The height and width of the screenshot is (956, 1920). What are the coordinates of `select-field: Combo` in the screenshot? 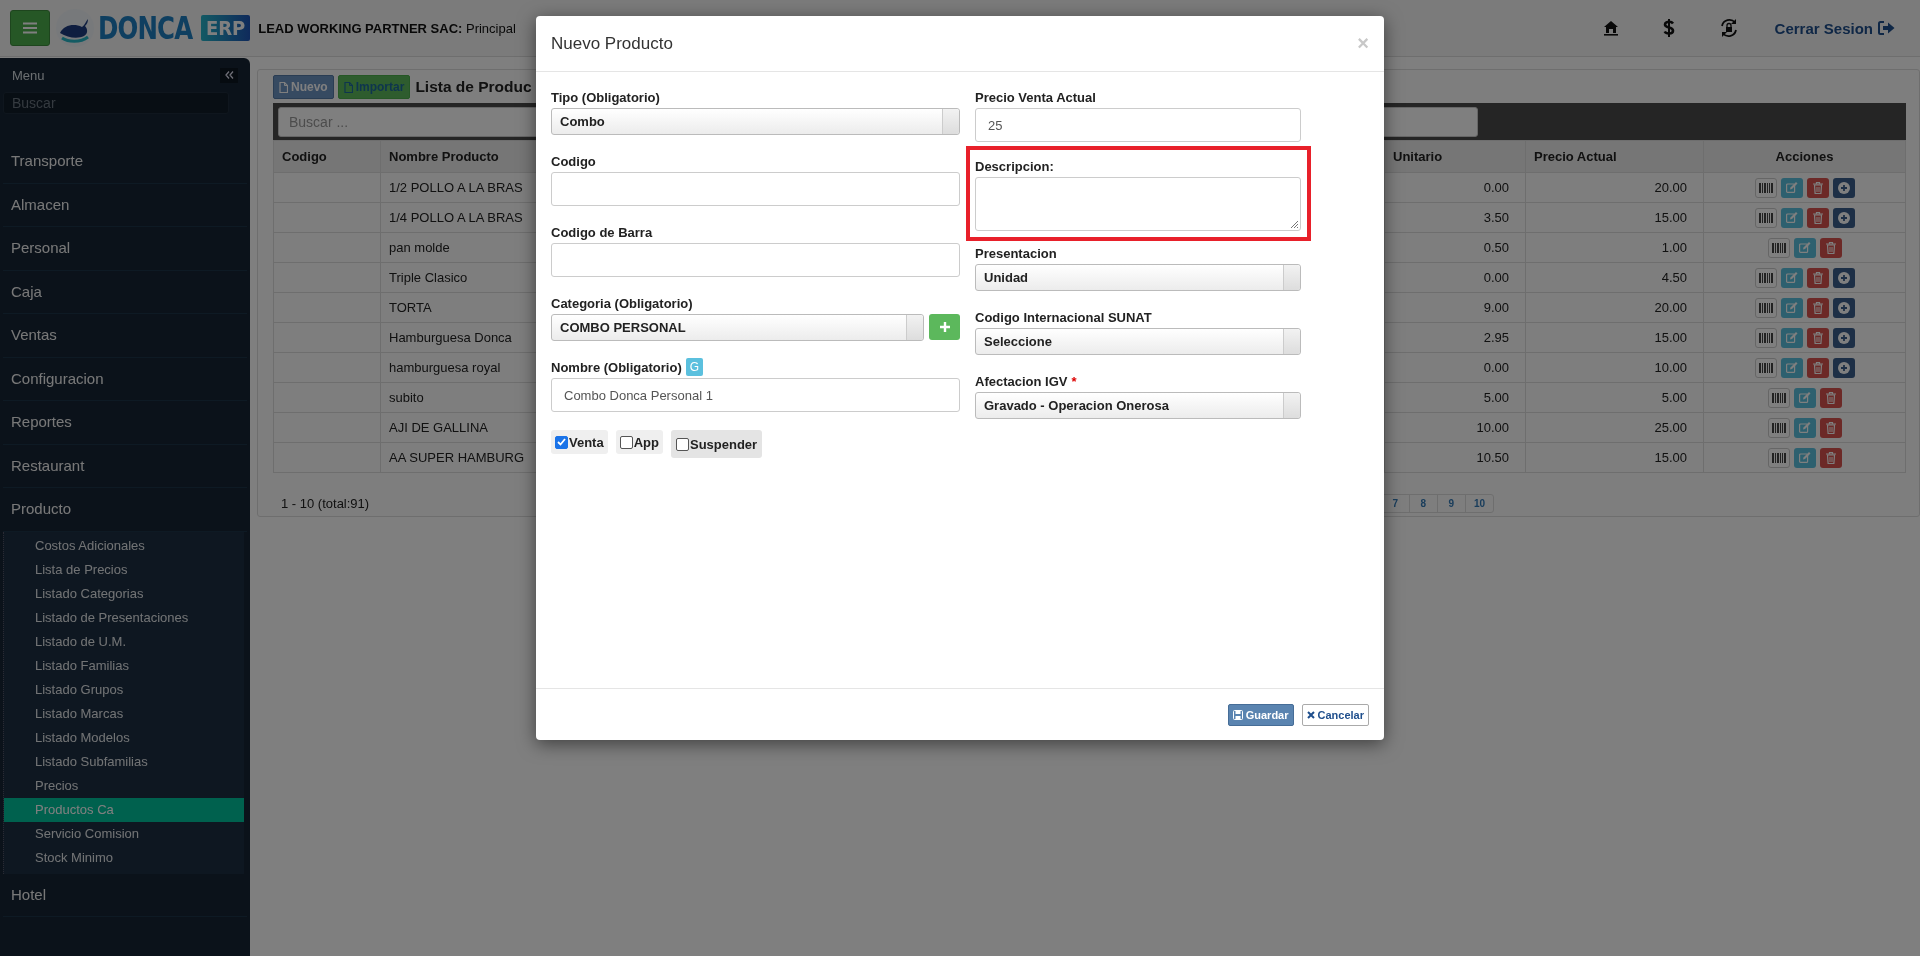 It's located at (755, 121).